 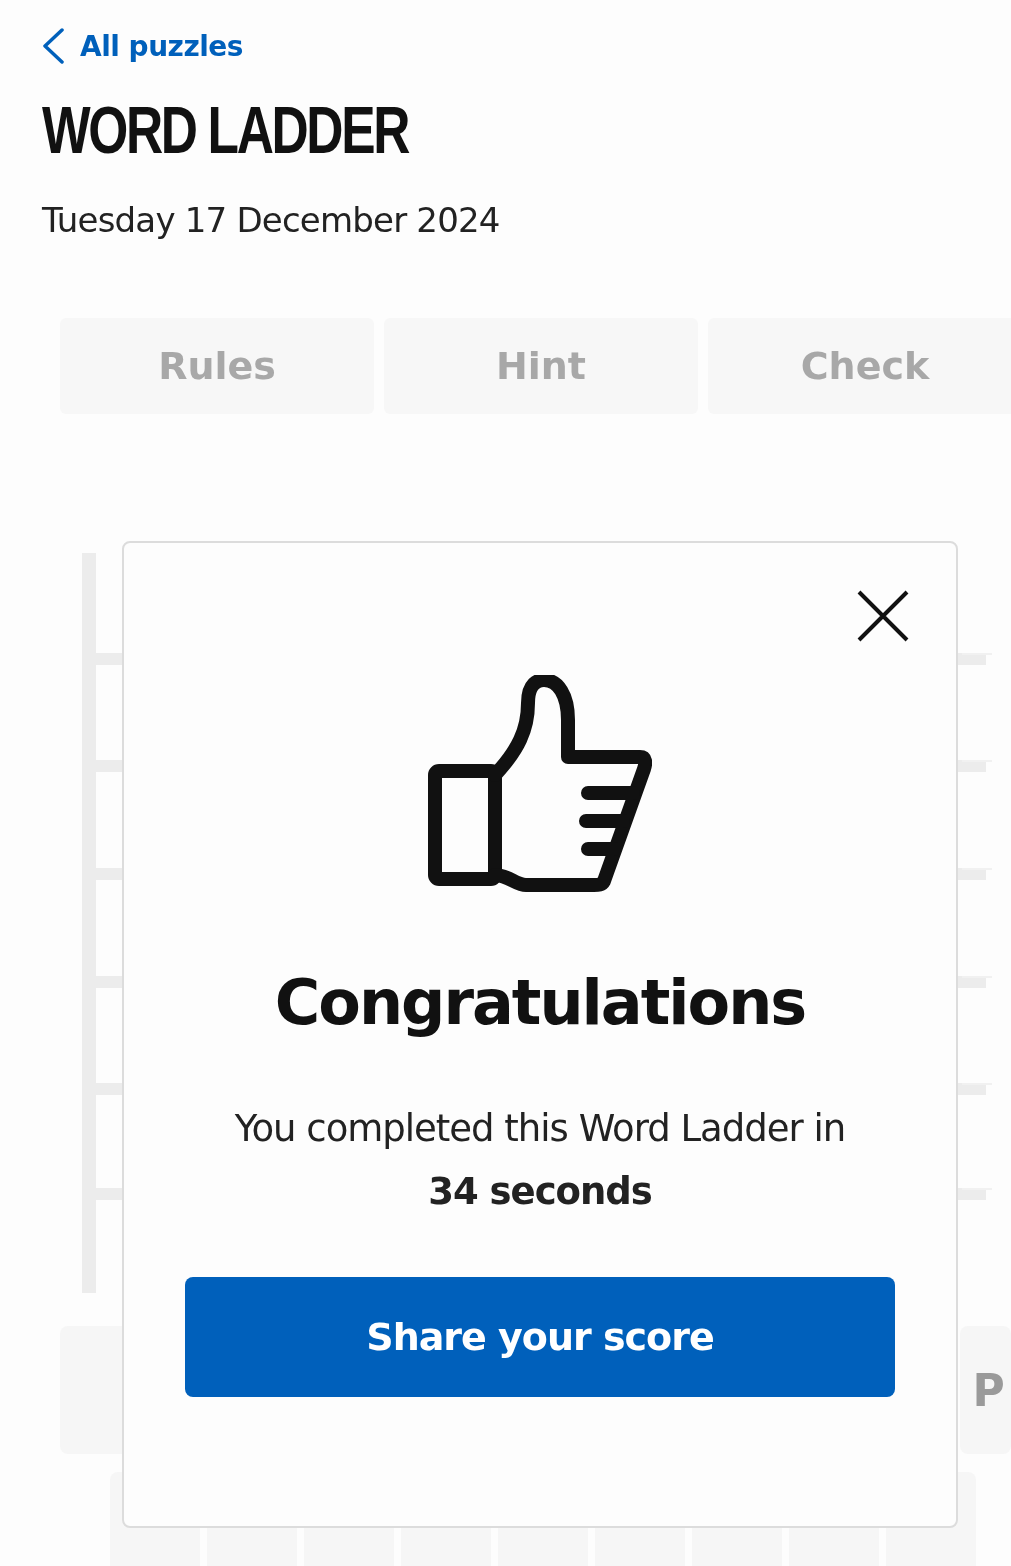 What do you see at coordinates (541, 366) in the screenshot?
I see `toolbar-button: Hint` at bounding box center [541, 366].